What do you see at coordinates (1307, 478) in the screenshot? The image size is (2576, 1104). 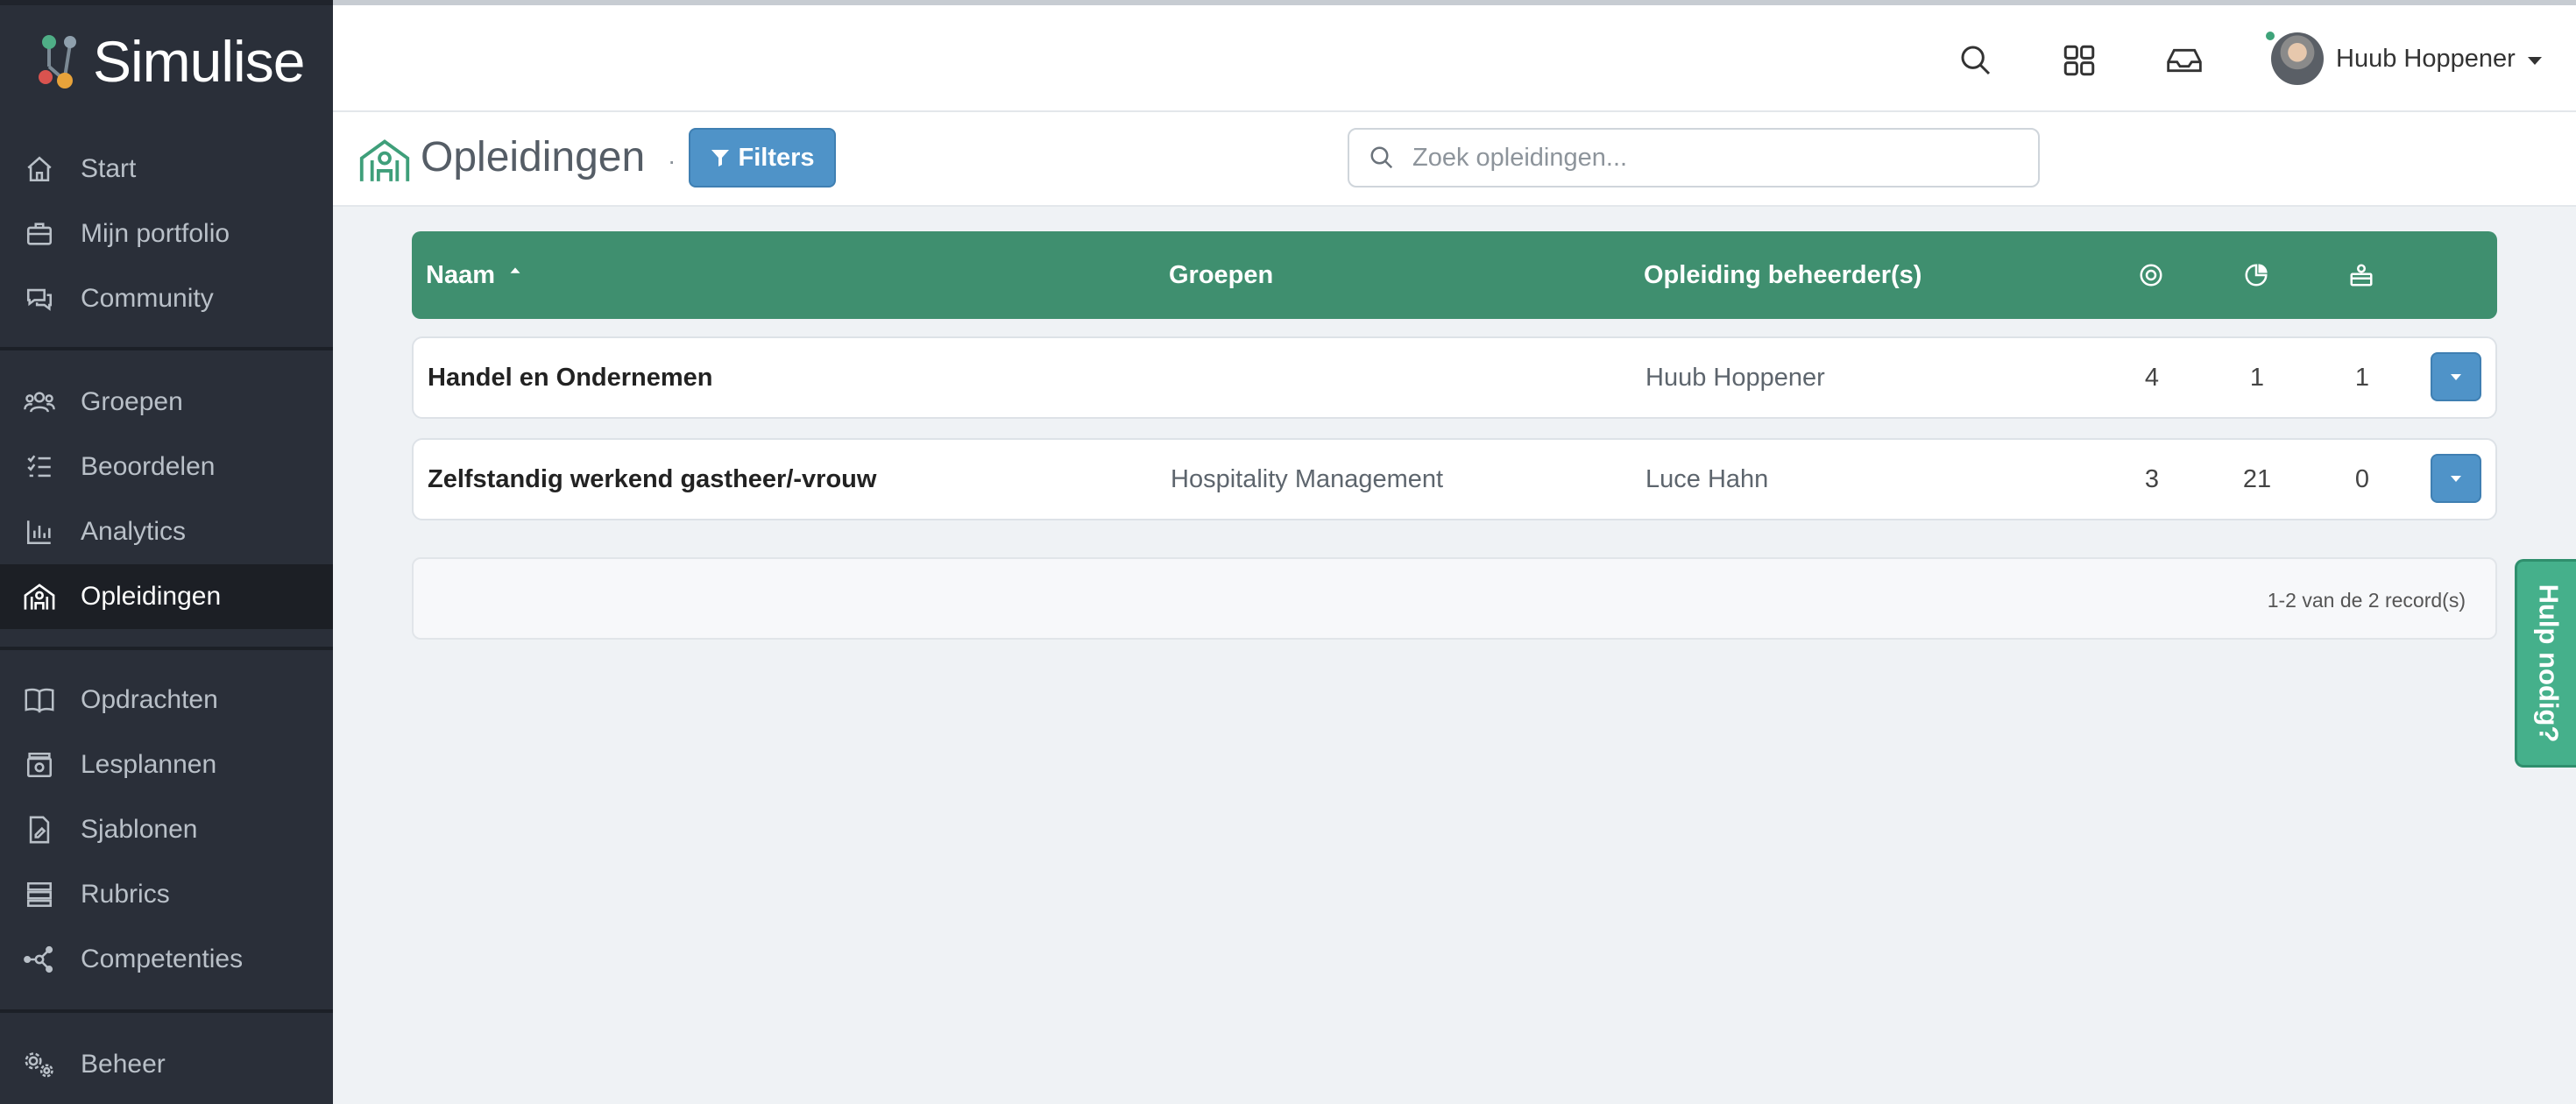 I see `cell-groepen: Hospitality Management` at bounding box center [1307, 478].